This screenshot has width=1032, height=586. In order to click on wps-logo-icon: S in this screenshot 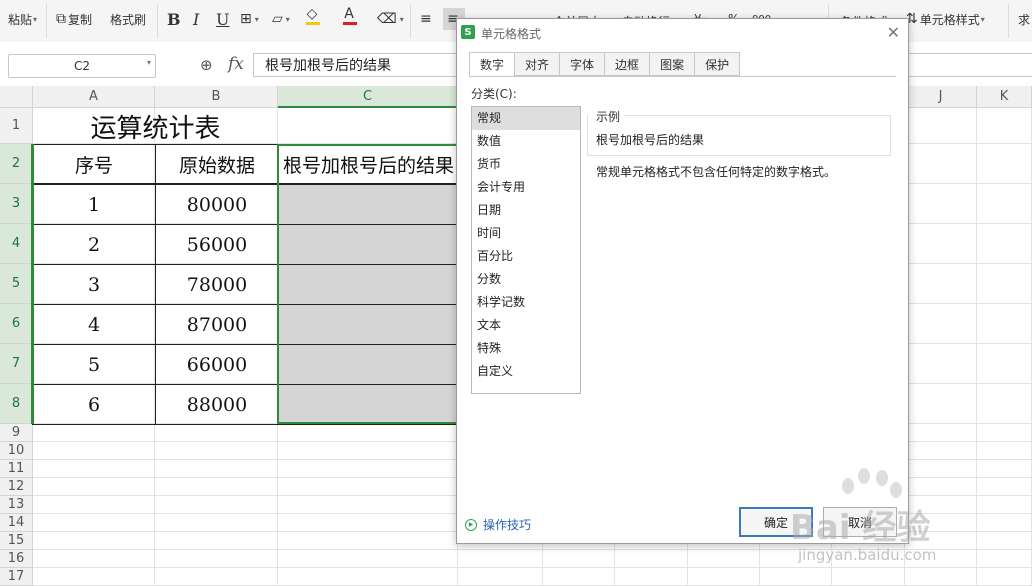, I will do `click(468, 32)`.